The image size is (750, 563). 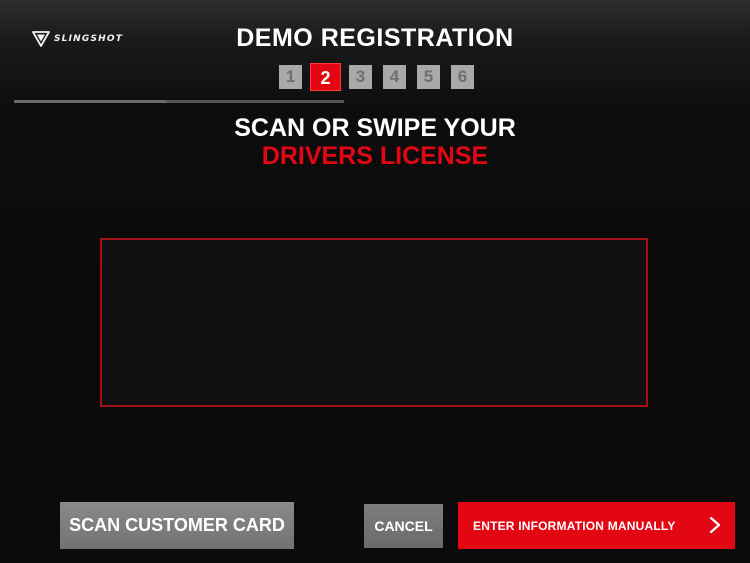 I want to click on scan-customer-card-label: SCAN CUSTOMER CARD, so click(x=177, y=525).